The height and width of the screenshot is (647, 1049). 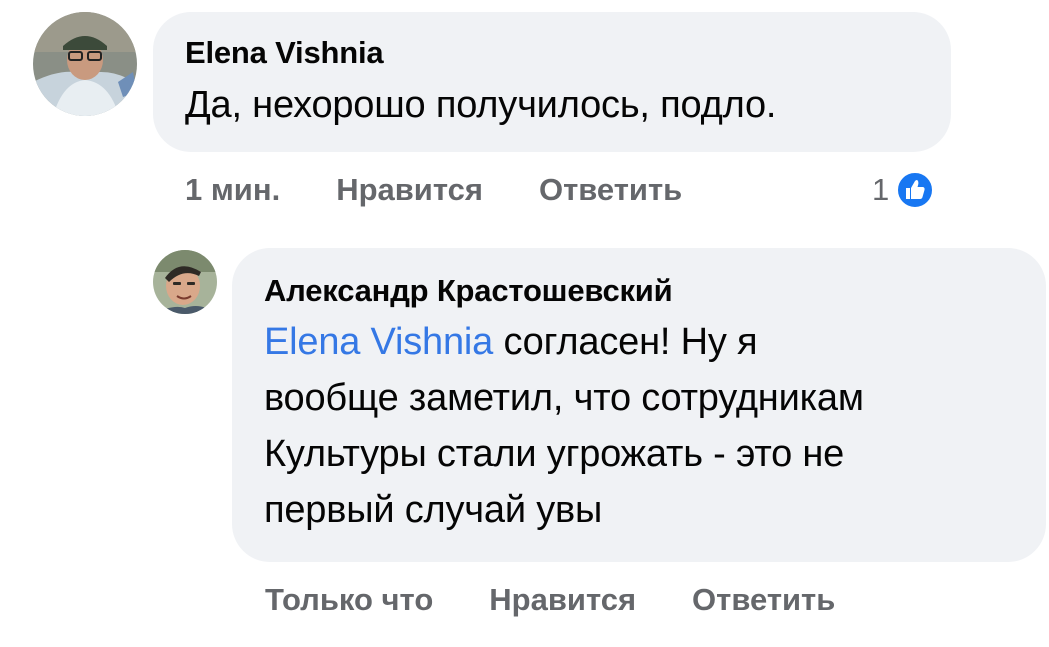 I want to click on like-icon, so click(x=915, y=190).